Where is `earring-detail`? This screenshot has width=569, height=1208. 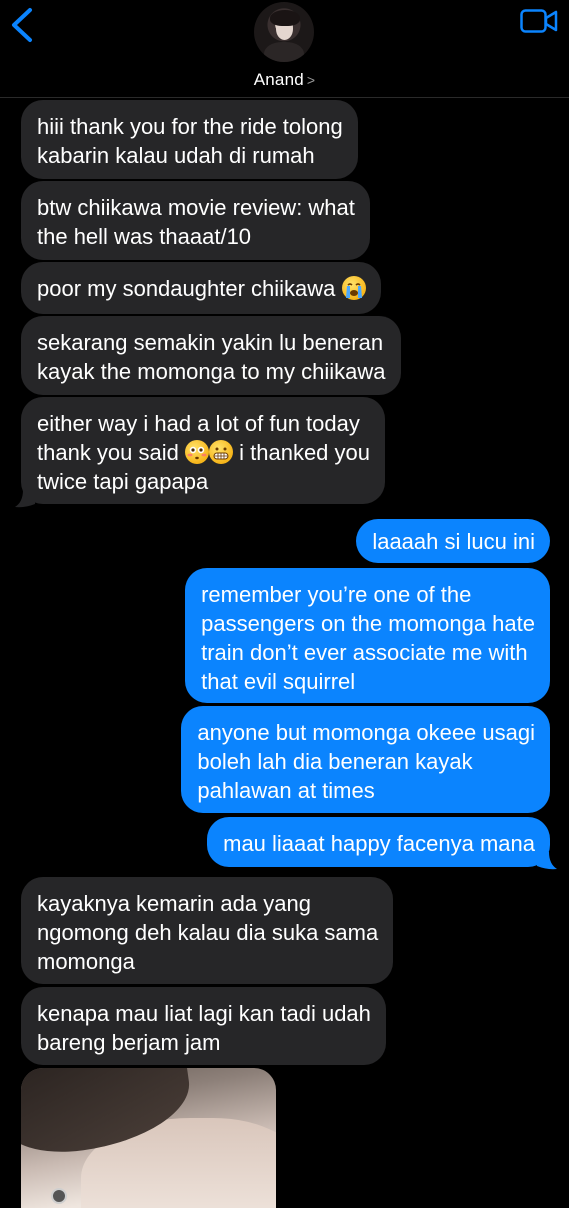 earring-detail is located at coordinates (59, 1196).